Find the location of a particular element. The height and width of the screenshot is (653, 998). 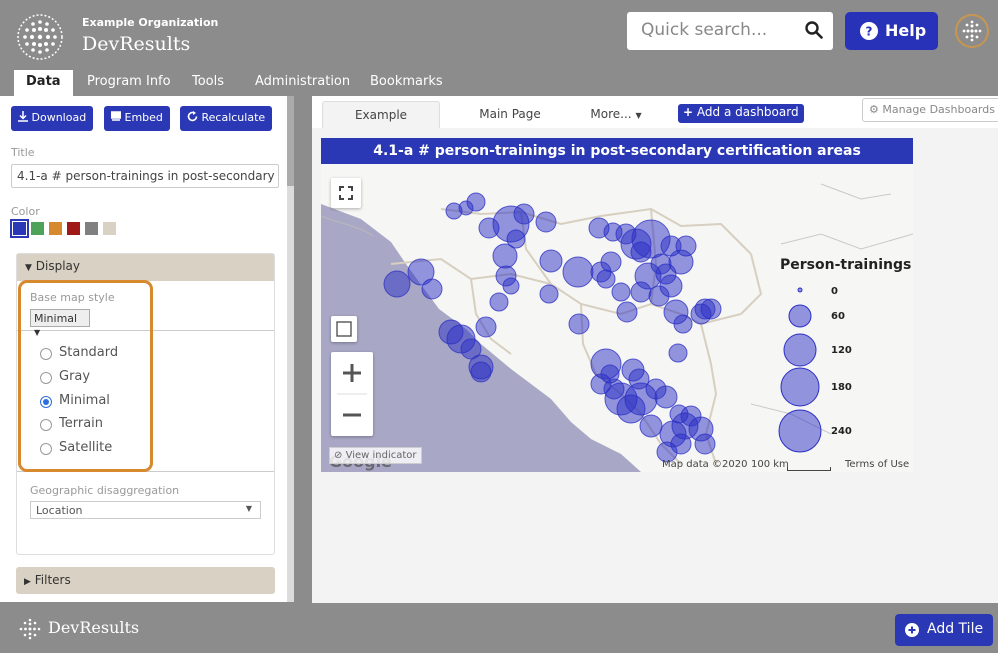

zoom-control is located at coordinates (352, 394).